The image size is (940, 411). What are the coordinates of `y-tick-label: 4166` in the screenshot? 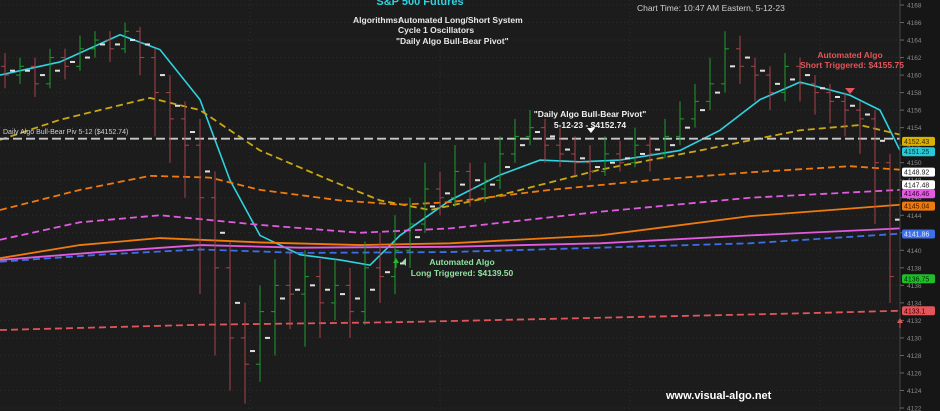 It's located at (914, 23).